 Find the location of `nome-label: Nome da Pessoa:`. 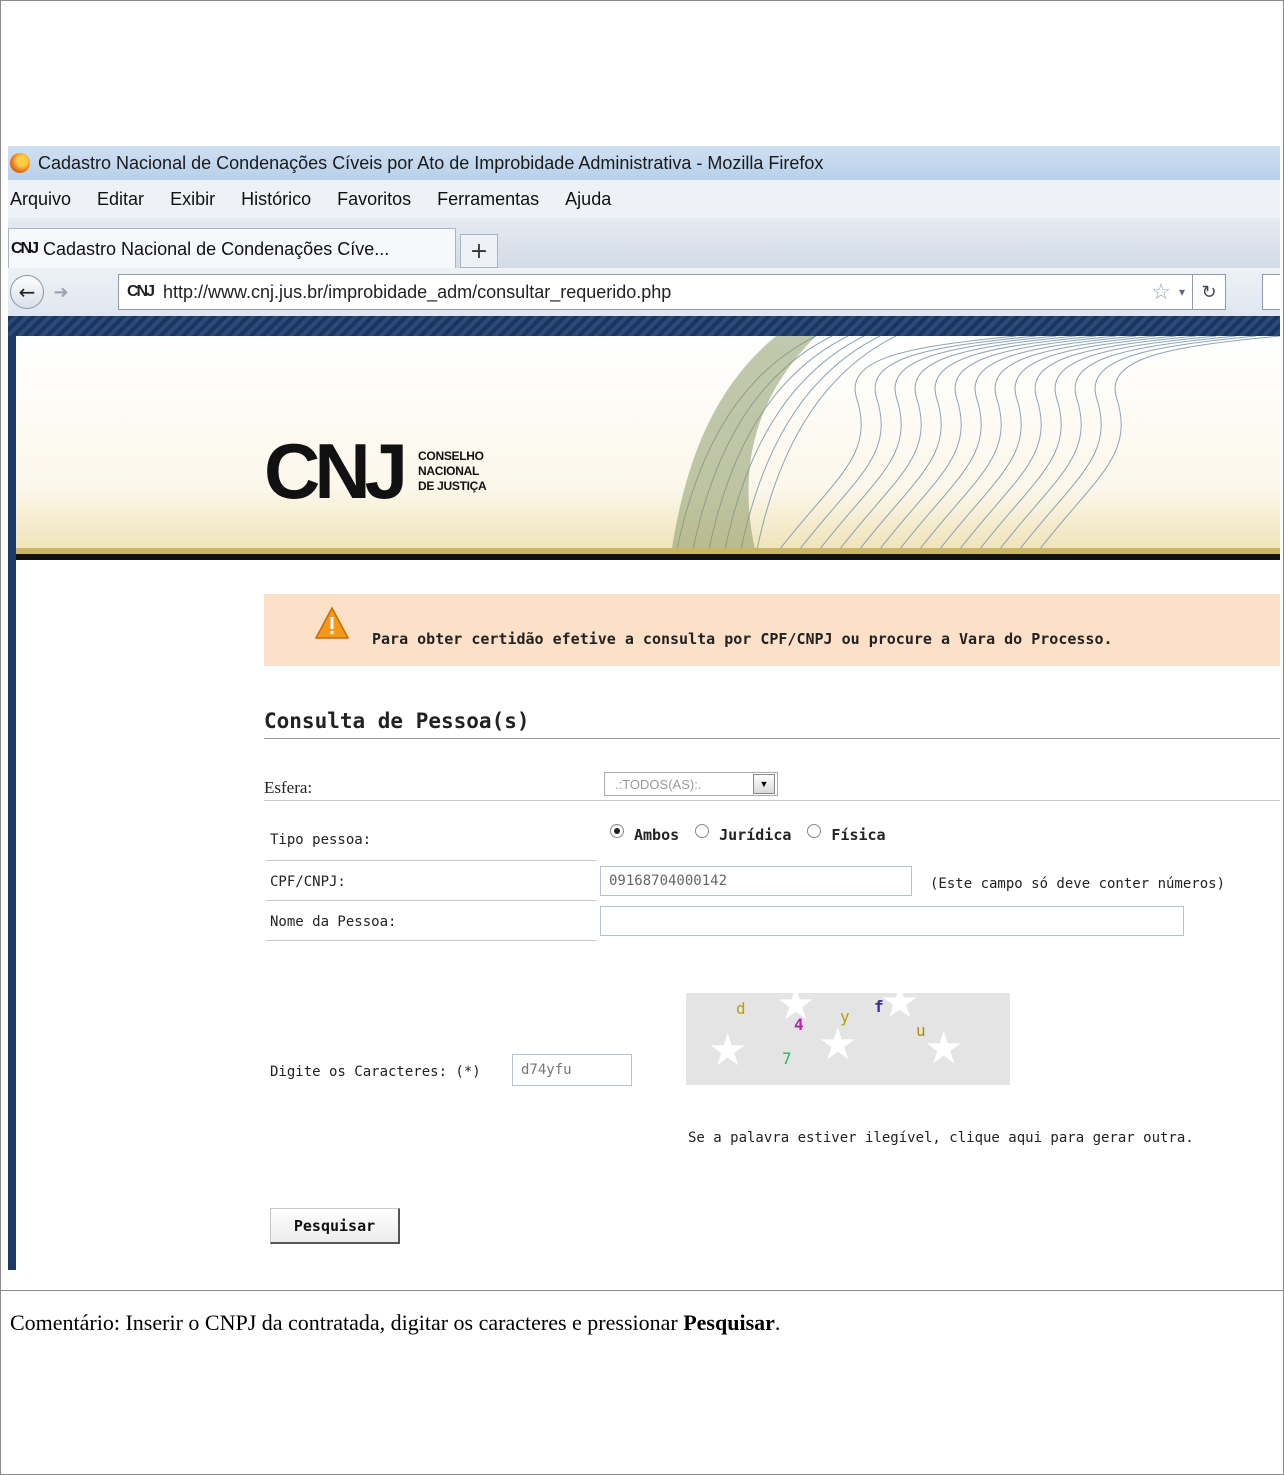

nome-label: Nome da Pessoa: is located at coordinates (333, 922).